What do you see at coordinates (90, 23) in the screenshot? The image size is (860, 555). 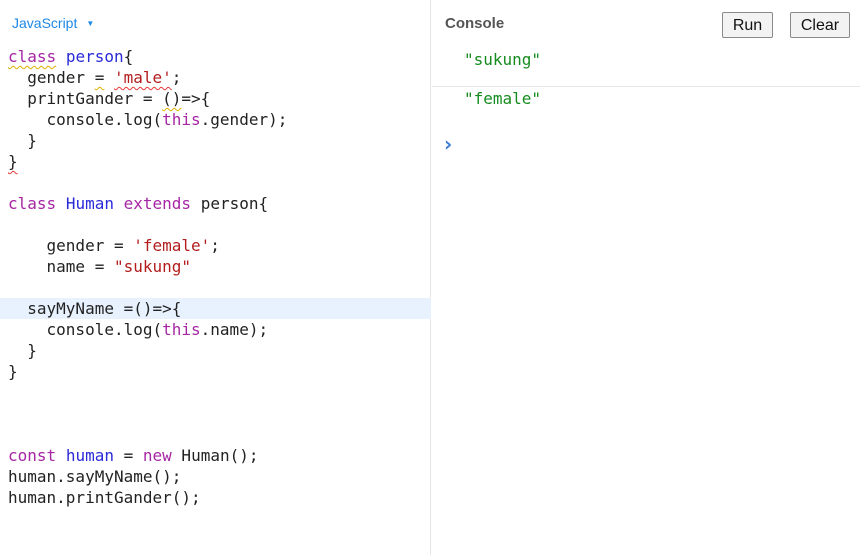 I see `dropdown-caret-icon: ▼` at bounding box center [90, 23].